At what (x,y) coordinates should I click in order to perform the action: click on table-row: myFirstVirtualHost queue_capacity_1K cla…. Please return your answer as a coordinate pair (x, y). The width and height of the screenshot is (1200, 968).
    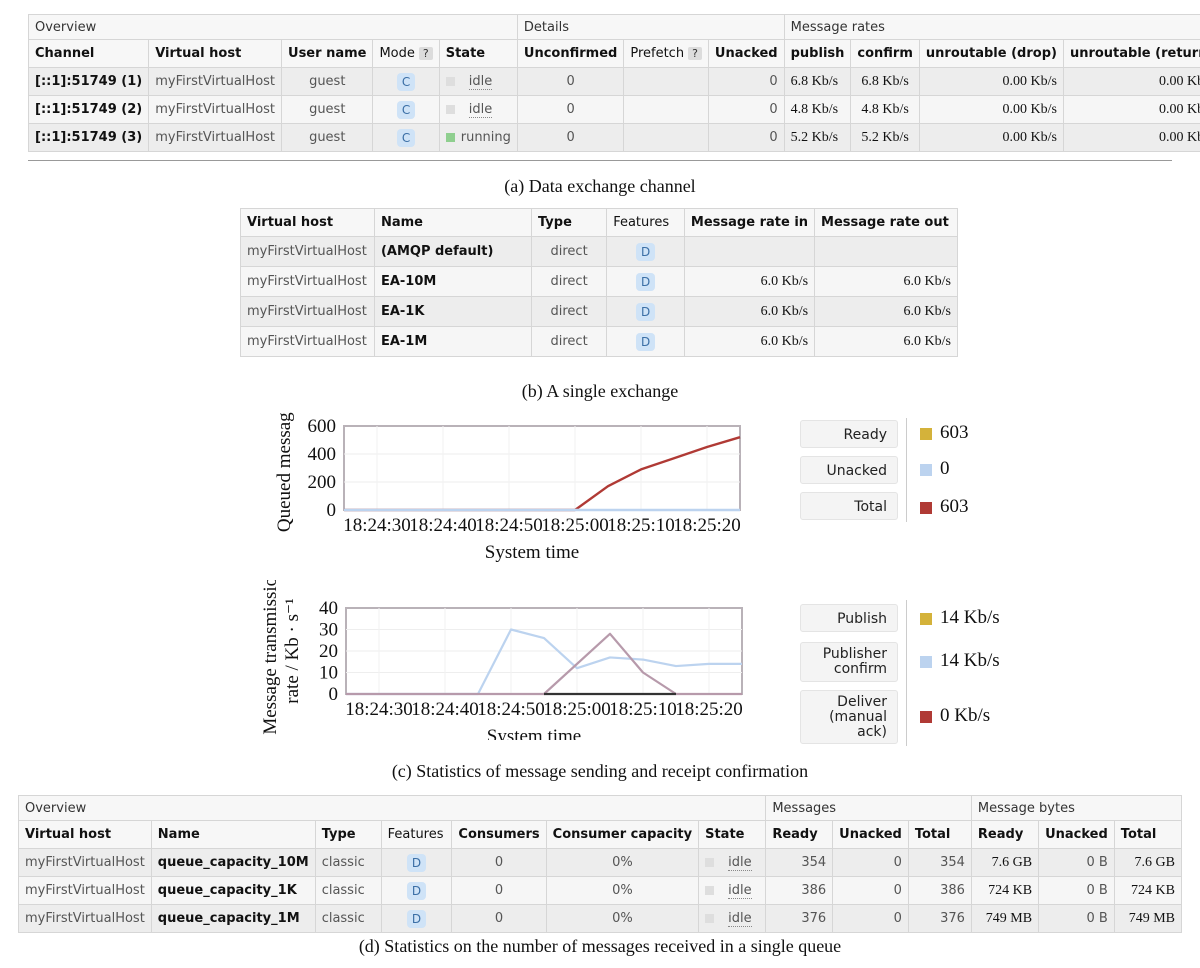
    Looking at the image, I should click on (600, 890).